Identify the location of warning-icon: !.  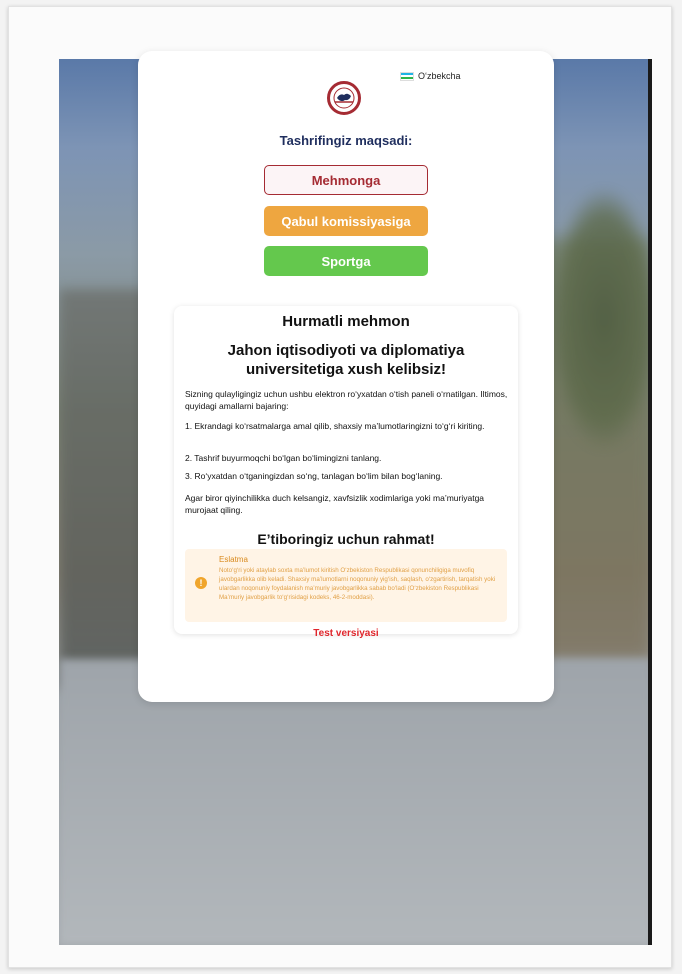
(201, 583).